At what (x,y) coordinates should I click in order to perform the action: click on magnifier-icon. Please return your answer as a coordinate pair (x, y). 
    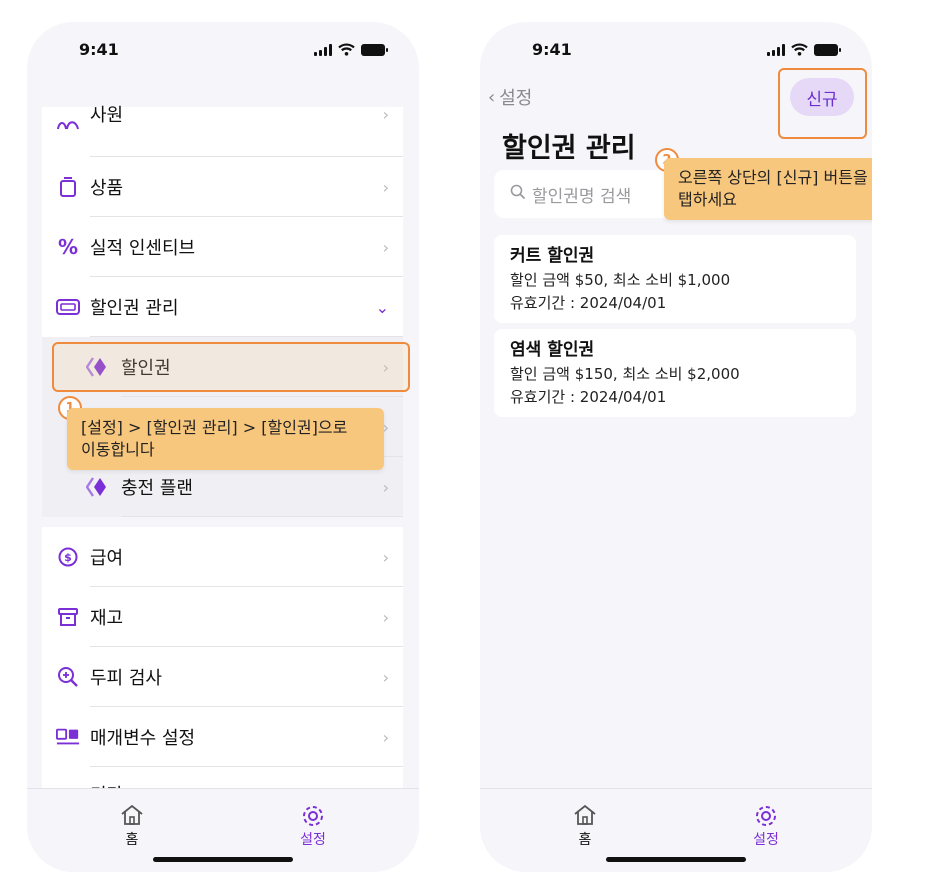
    Looking at the image, I should click on (68, 677).